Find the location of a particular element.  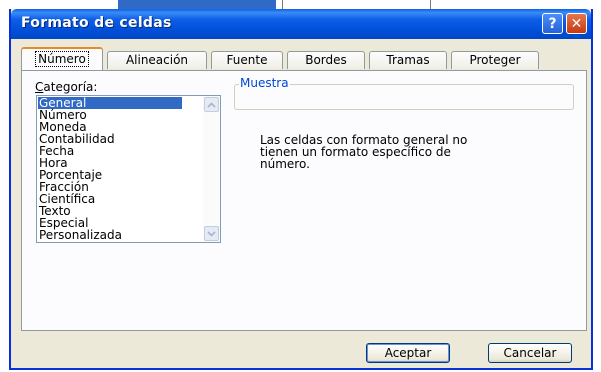

scroll-down-button is located at coordinates (211, 233).